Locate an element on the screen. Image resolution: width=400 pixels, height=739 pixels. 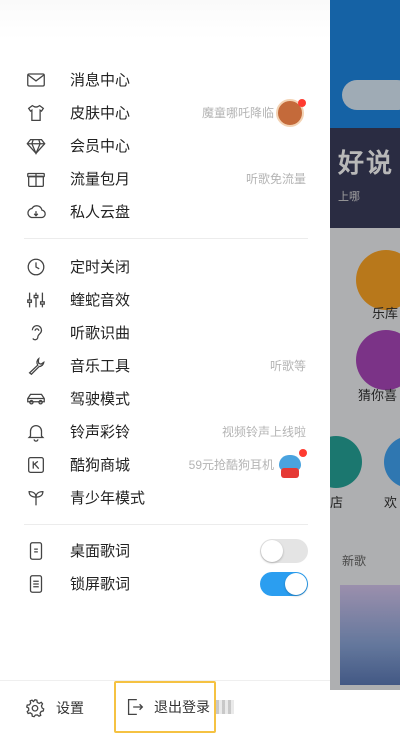
menu-item-cloud: 私人云盘 is located at coordinates (165, 211).